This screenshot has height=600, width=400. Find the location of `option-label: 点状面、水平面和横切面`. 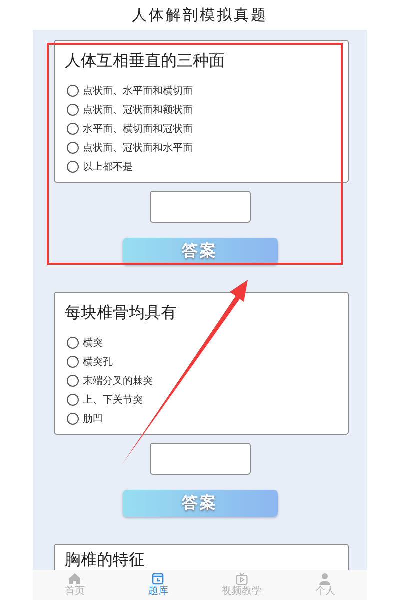

option-label: 点状面、水平面和横切面 is located at coordinates (138, 91).